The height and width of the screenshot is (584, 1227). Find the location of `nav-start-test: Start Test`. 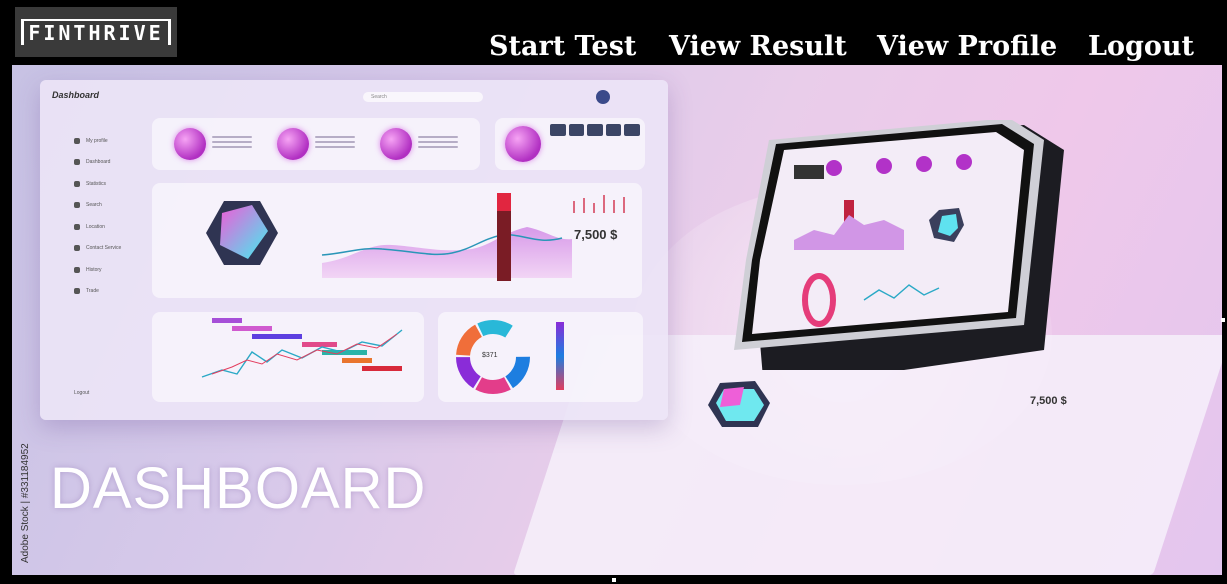

nav-start-test: Start Test is located at coordinates (562, 47).